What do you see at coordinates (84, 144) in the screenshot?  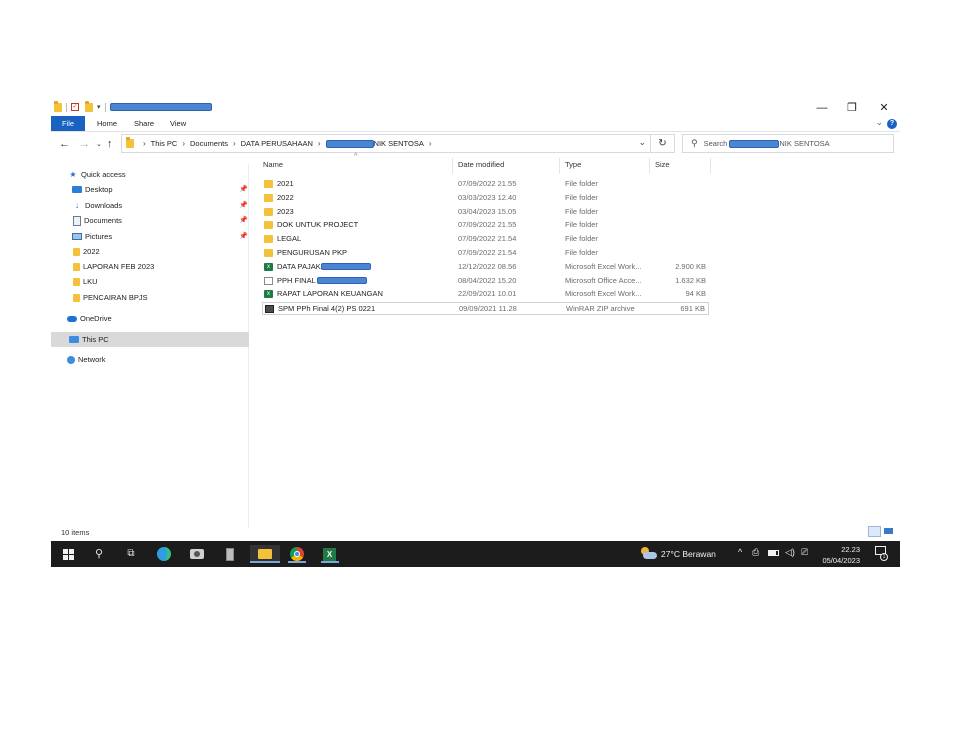 I see `forward-arrow-icon: →` at bounding box center [84, 144].